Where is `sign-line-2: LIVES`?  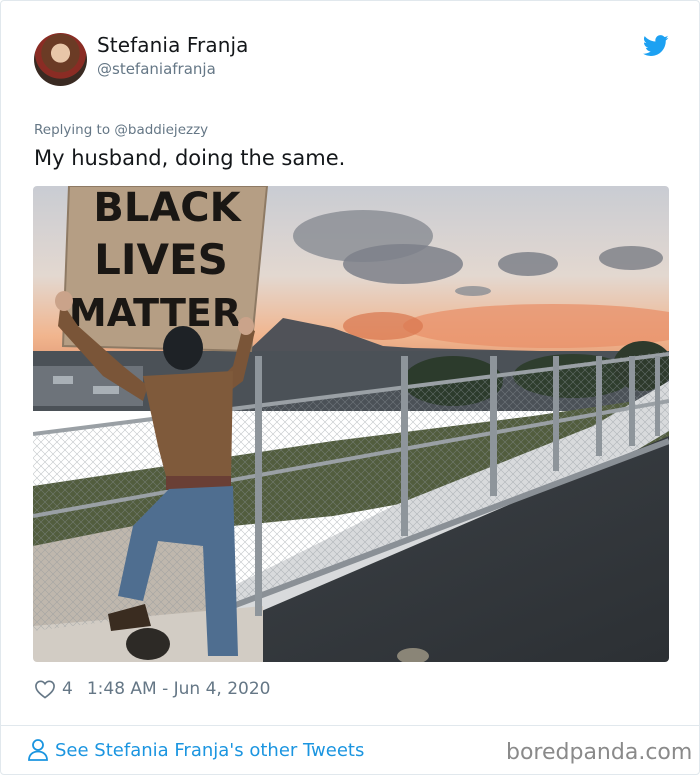
sign-line-2: LIVES is located at coordinates (161, 259).